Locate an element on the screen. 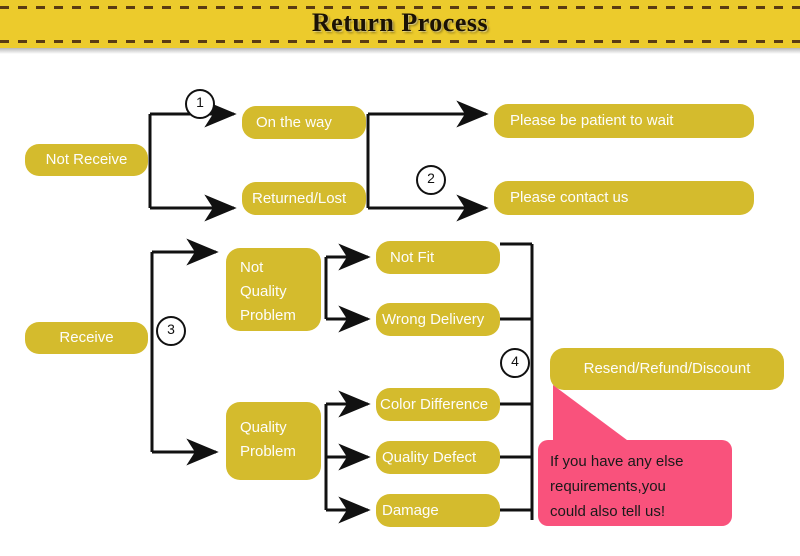 This screenshot has width=800, height=556. step-marker-1: 1 is located at coordinates (200, 104).